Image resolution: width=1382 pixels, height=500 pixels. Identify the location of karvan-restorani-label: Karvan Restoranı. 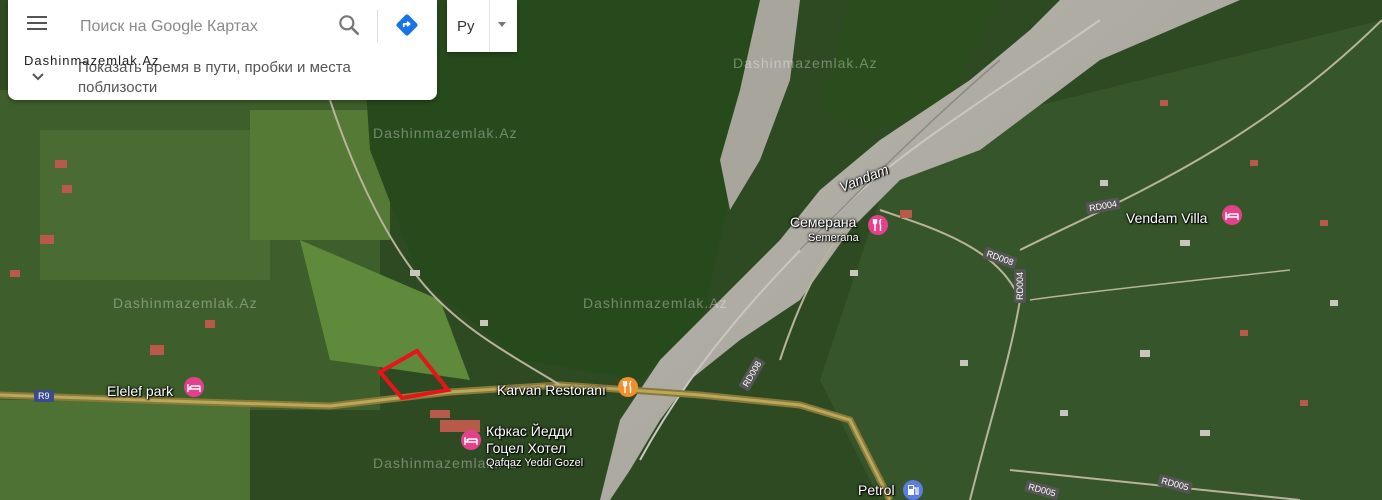
(551, 390).